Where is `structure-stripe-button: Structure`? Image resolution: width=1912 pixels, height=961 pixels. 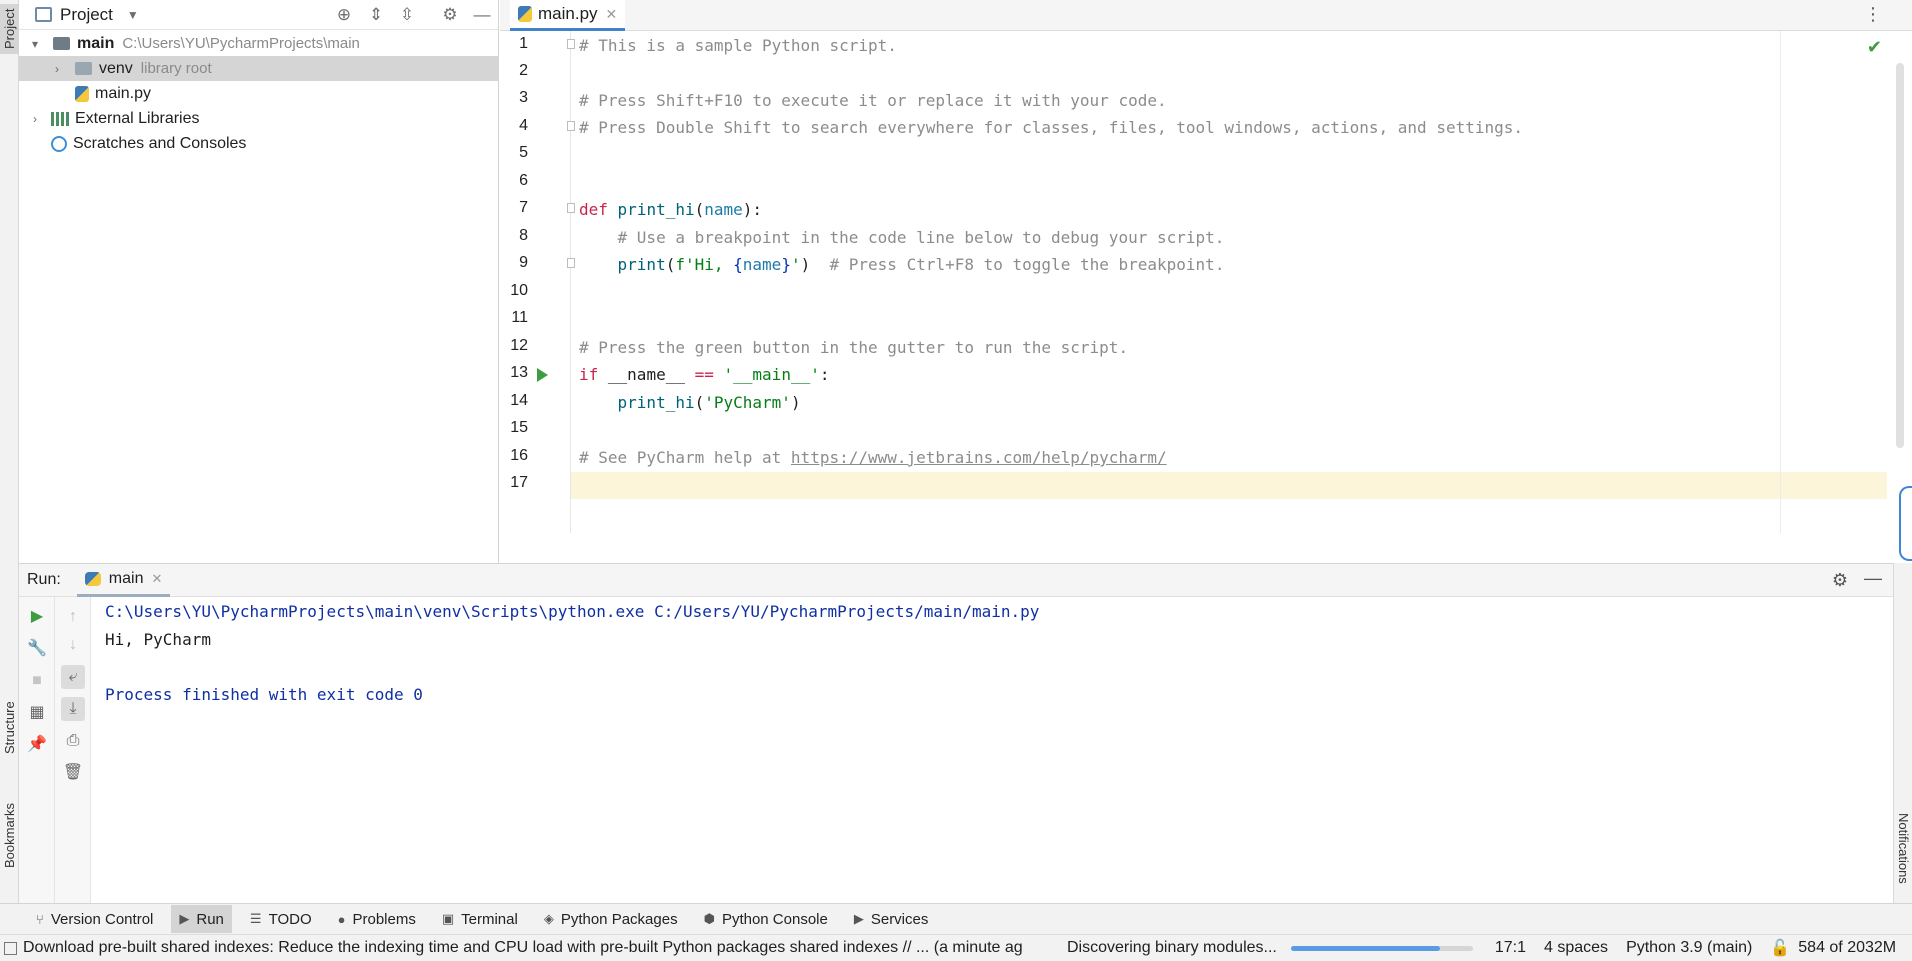 structure-stripe-button: Structure is located at coordinates (9, 728).